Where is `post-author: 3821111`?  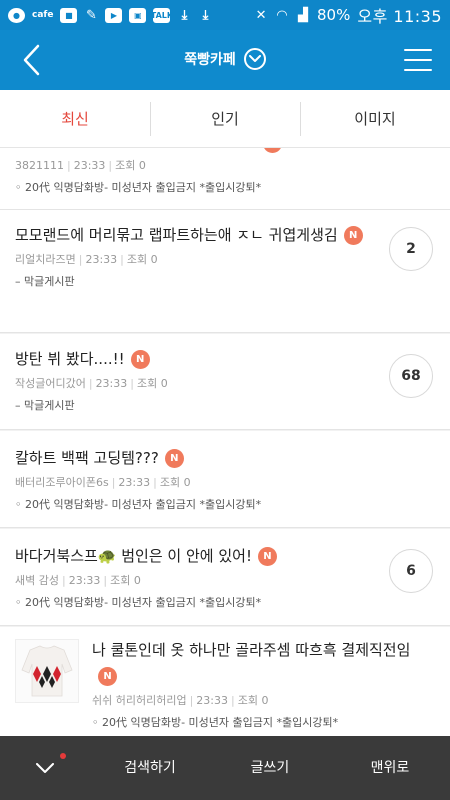 post-author: 3821111 is located at coordinates (39, 165).